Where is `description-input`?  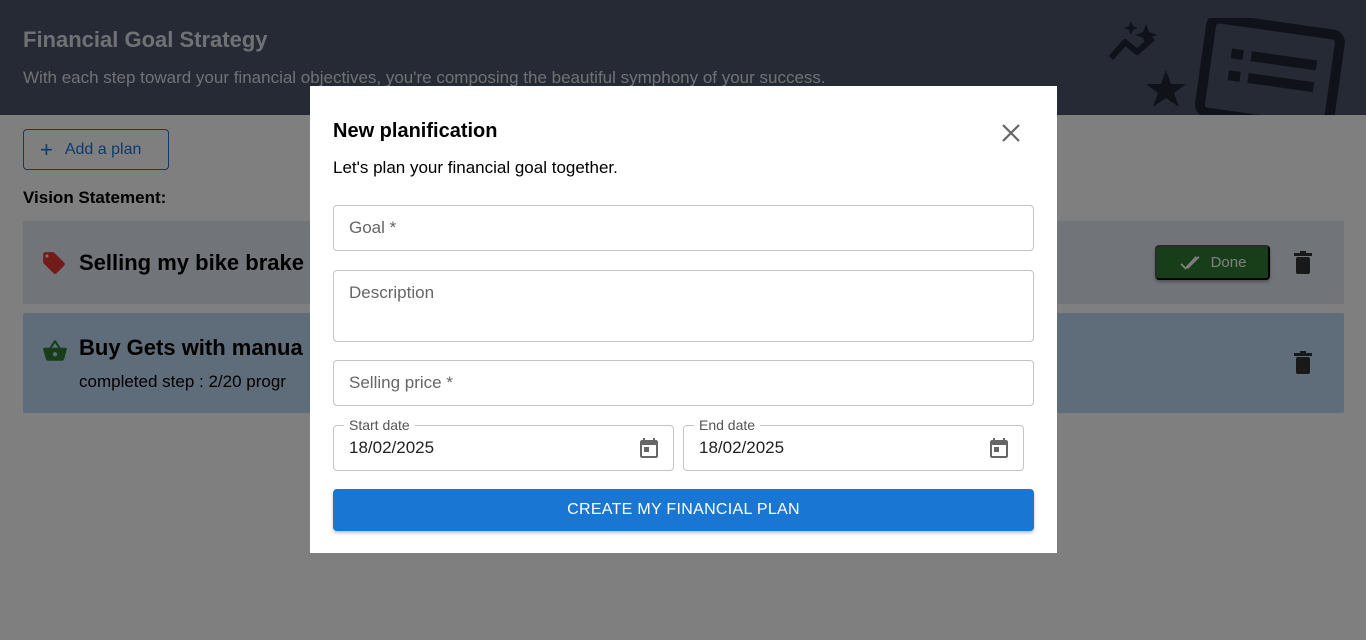
description-input is located at coordinates (683, 306).